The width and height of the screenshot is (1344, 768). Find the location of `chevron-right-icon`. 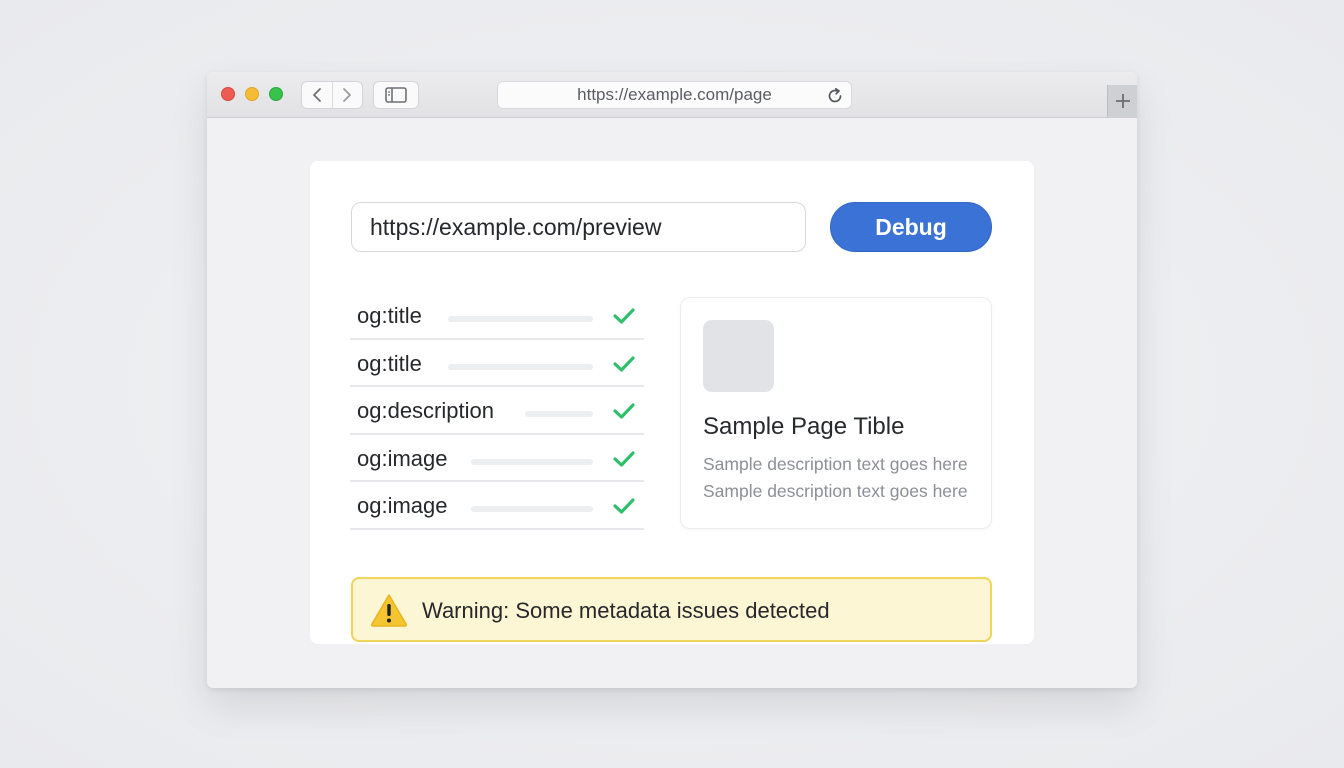

chevron-right-icon is located at coordinates (347, 95).